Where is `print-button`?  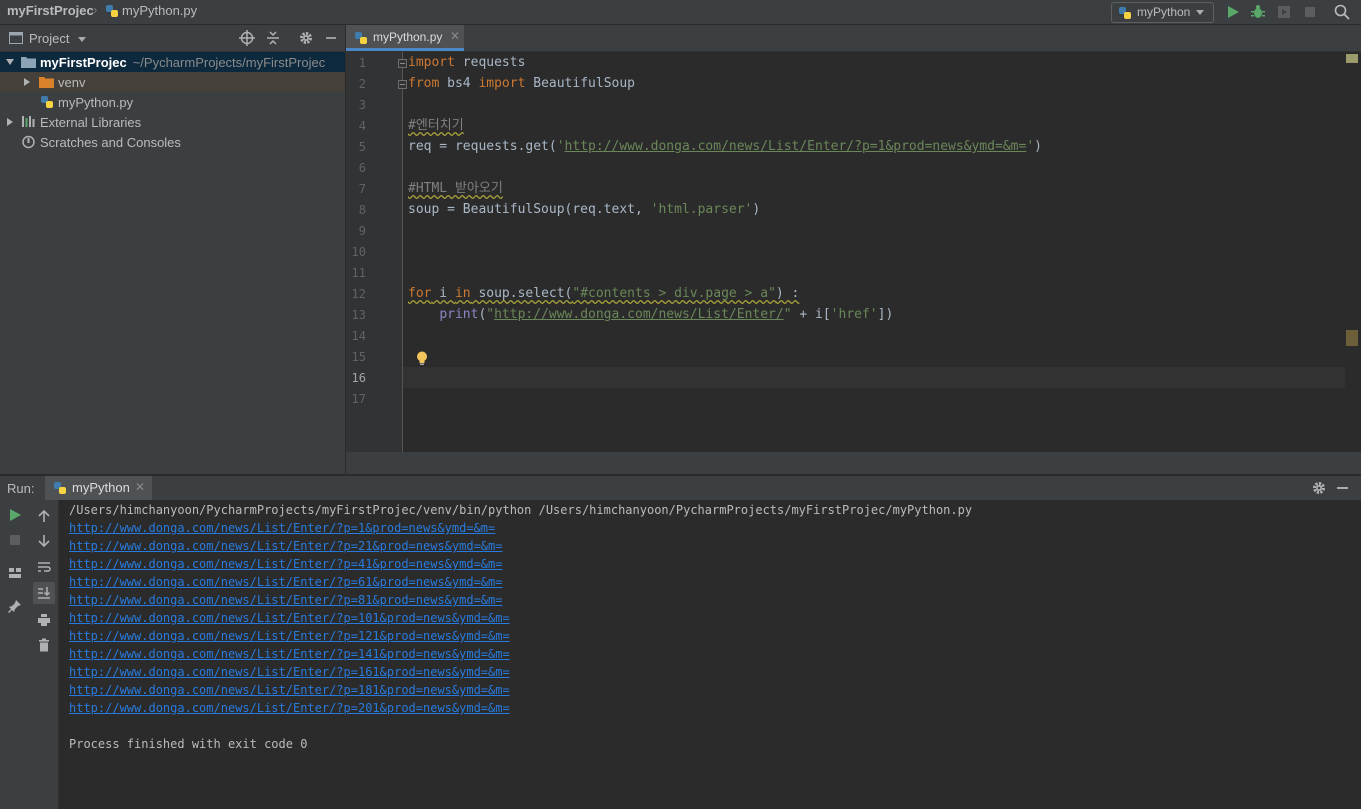 print-button is located at coordinates (44, 620).